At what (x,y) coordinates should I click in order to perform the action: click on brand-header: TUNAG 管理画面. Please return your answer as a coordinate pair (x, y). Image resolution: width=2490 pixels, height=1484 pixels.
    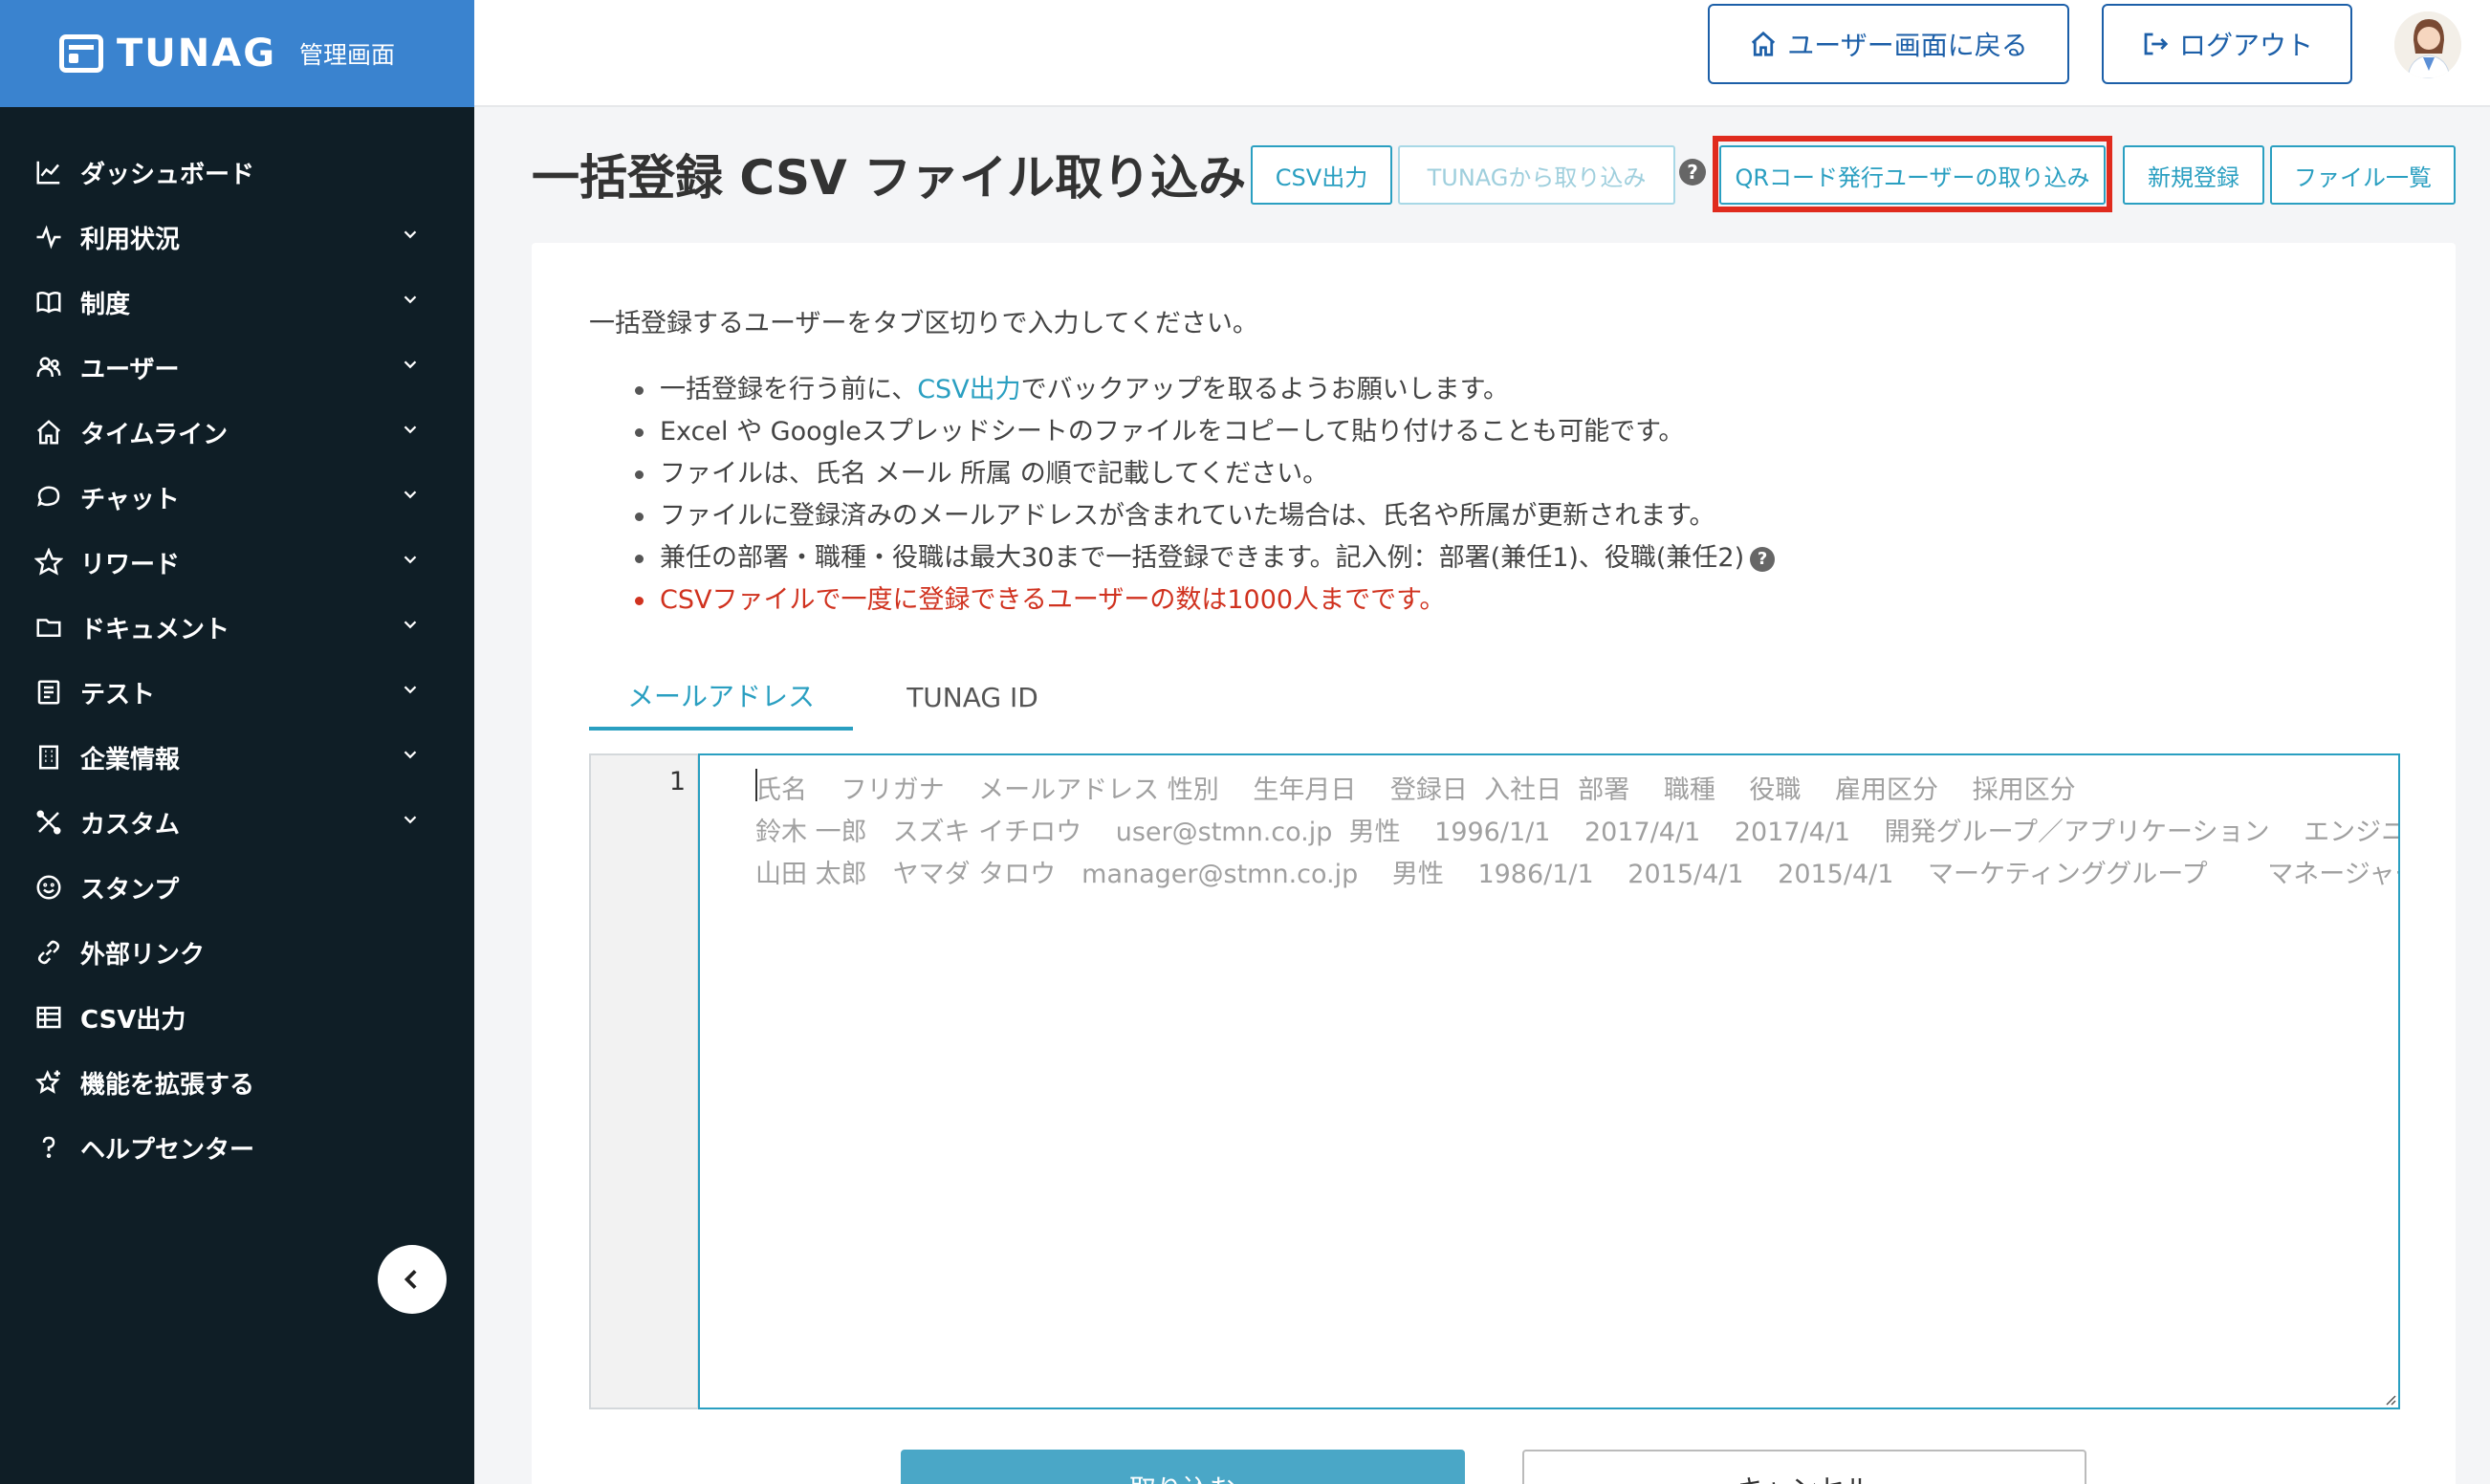
    Looking at the image, I should click on (237, 53).